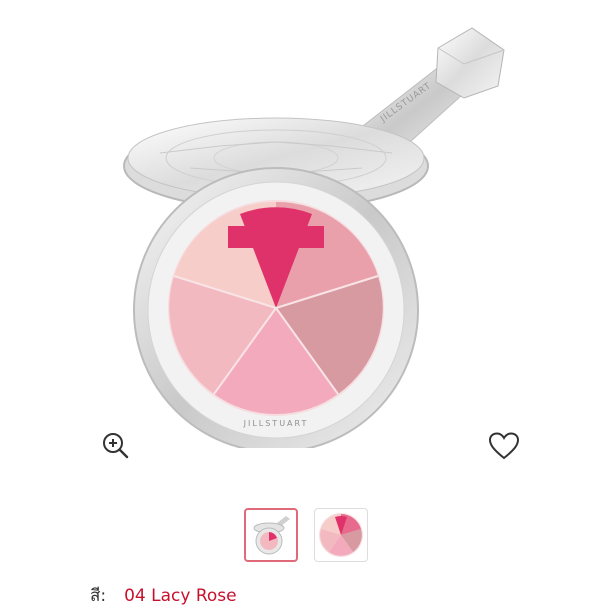  I want to click on heart-icon, so click(504, 446).